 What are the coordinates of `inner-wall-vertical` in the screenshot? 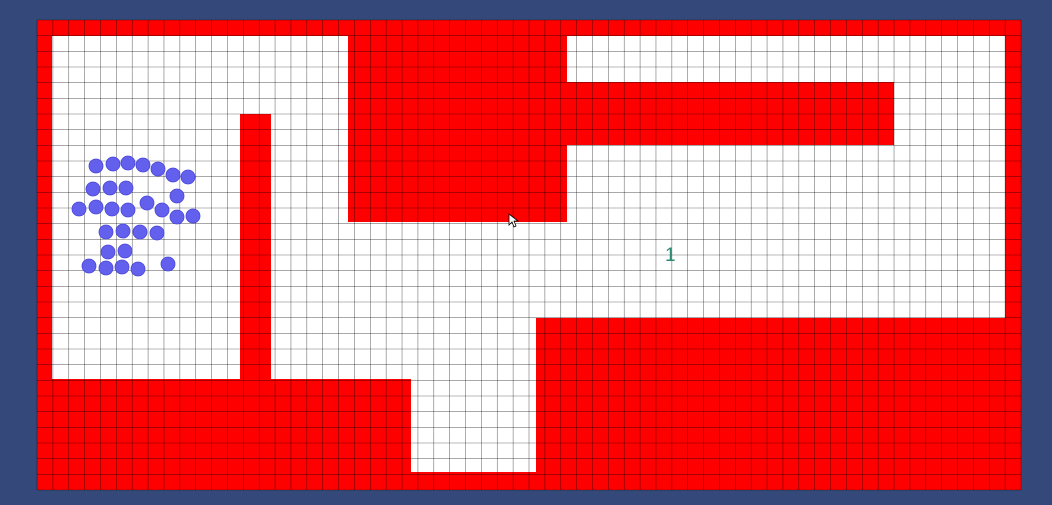 It's located at (255, 247).